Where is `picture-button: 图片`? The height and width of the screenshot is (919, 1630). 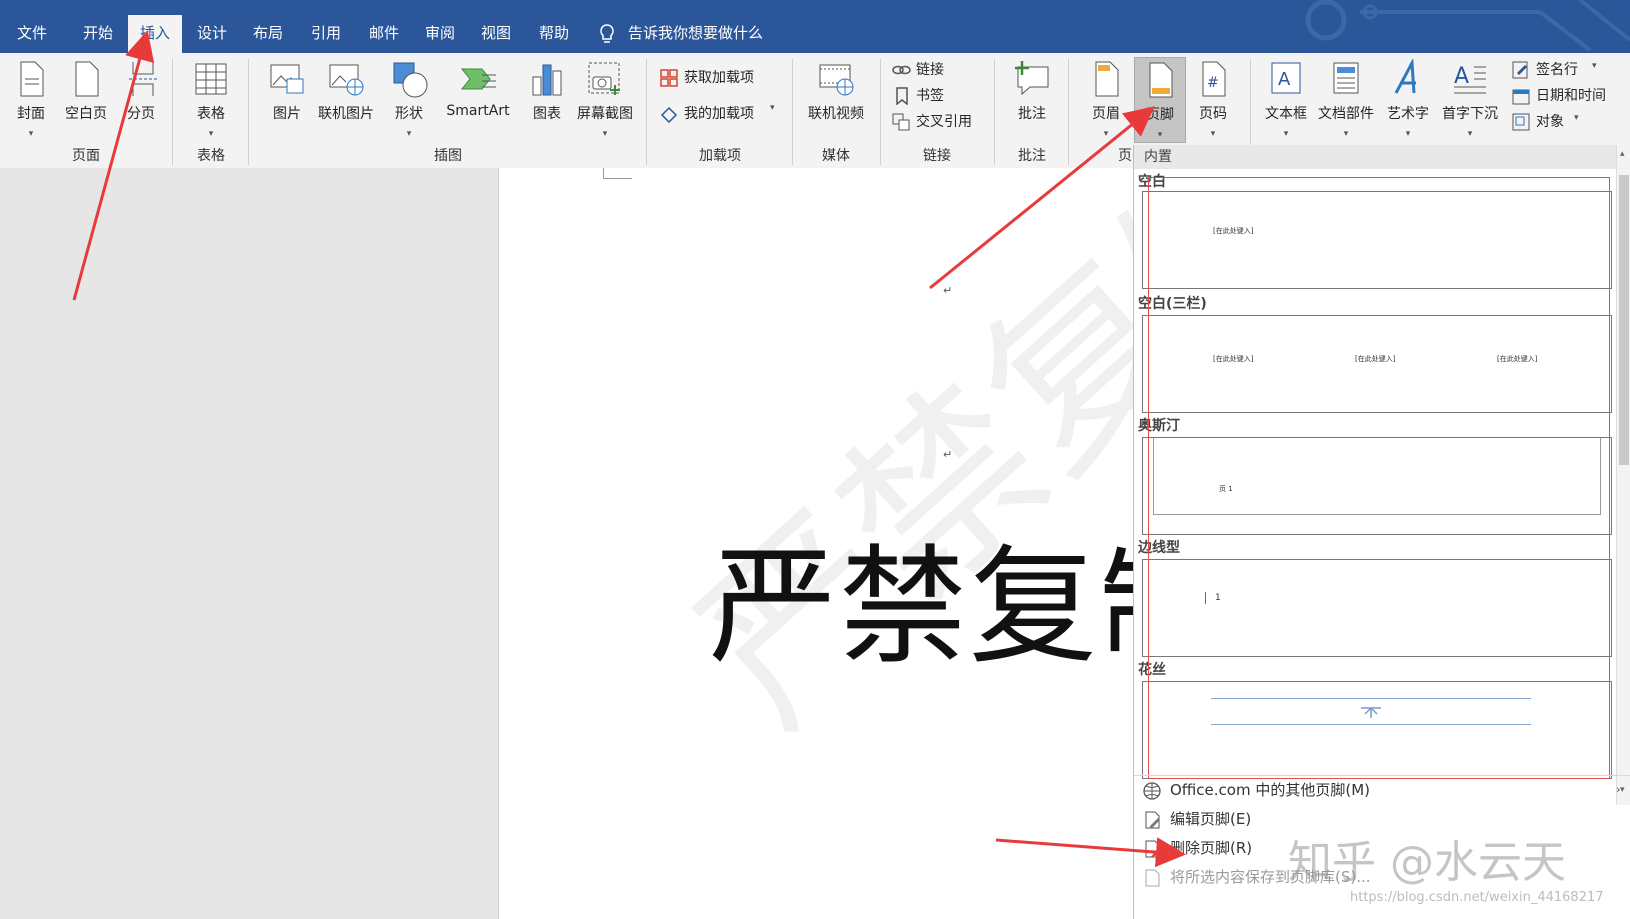 picture-button: 图片 is located at coordinates (287, 99).